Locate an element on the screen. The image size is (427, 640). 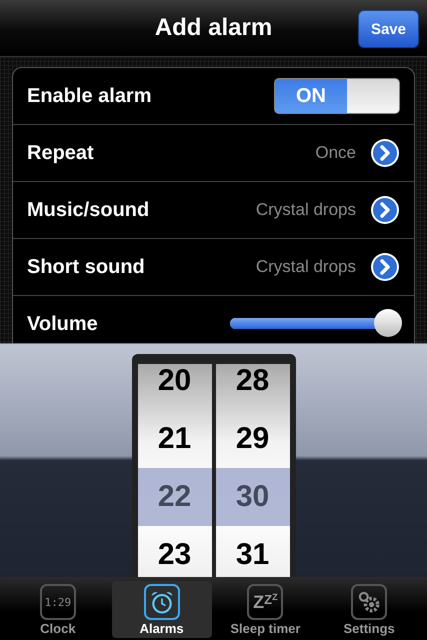
picker-value: 20 is located at coordinates (175, 381).